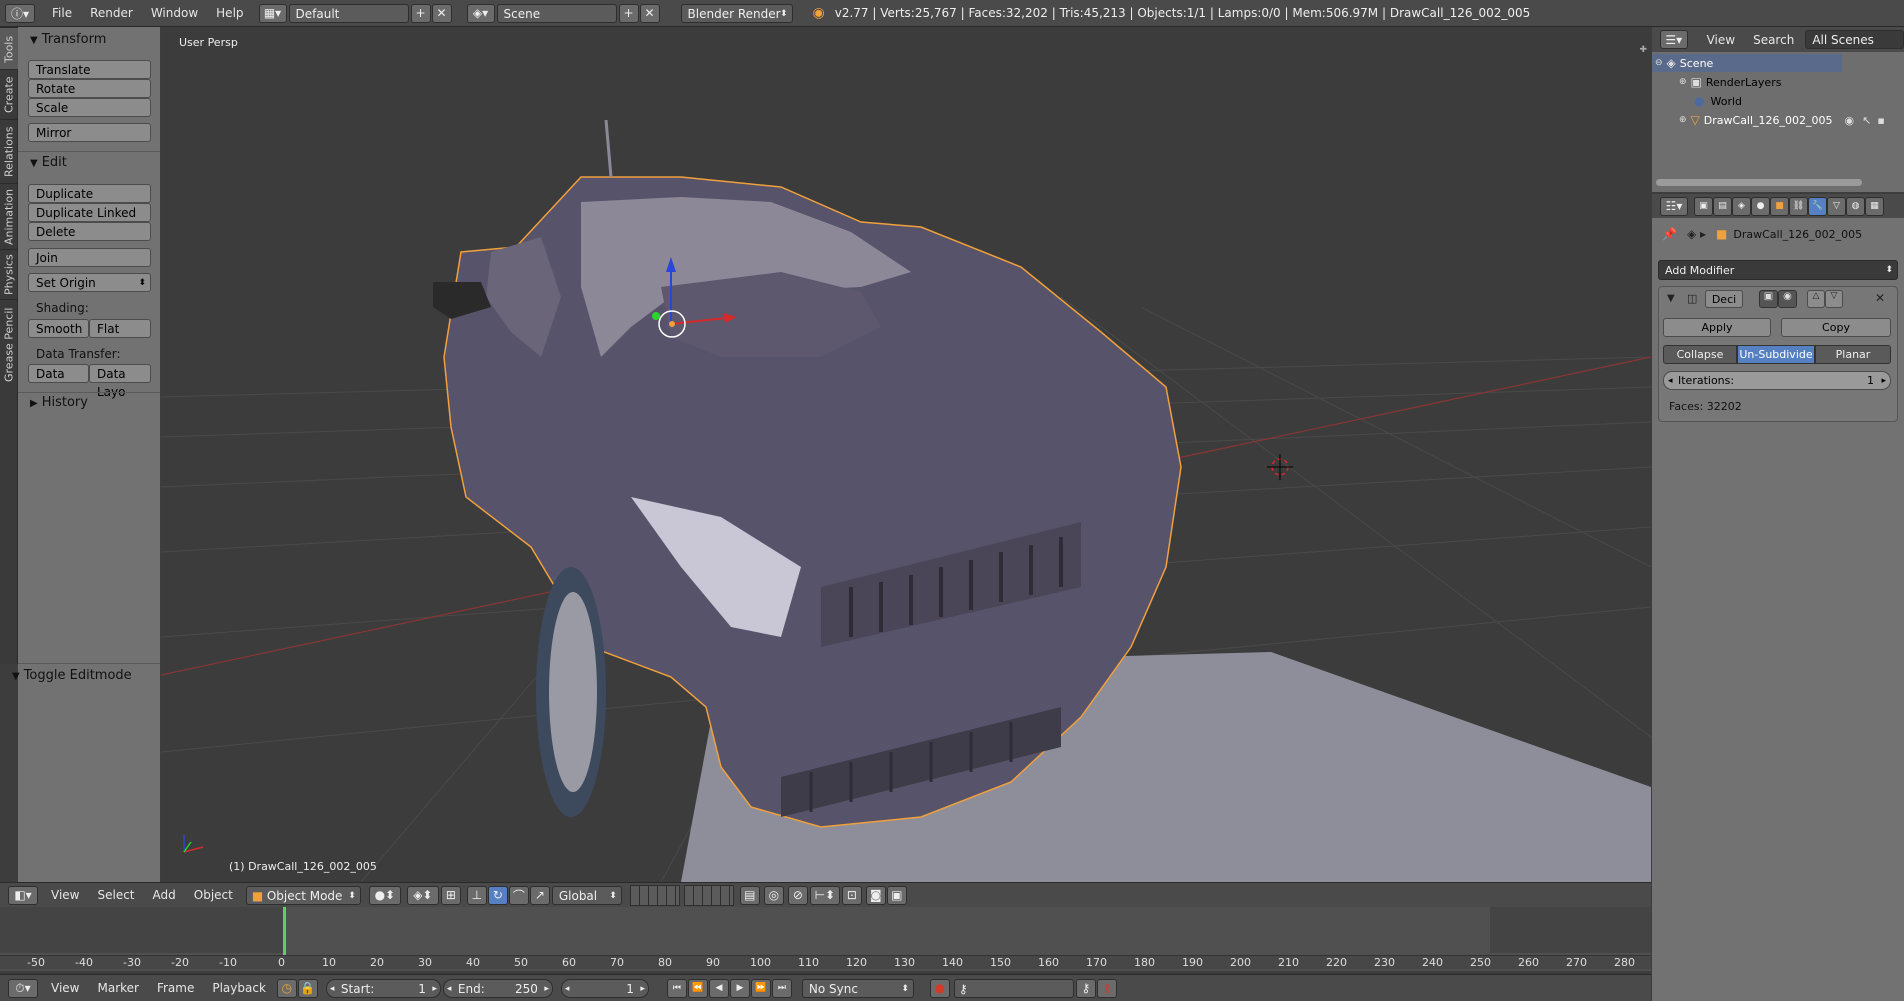 This screenshot has width=1904, height=1001. What do you see at coordinates (1836, 206) in the screenshot?
I see `data-tab-icon: ▽` at bounding box center [1836, 206].